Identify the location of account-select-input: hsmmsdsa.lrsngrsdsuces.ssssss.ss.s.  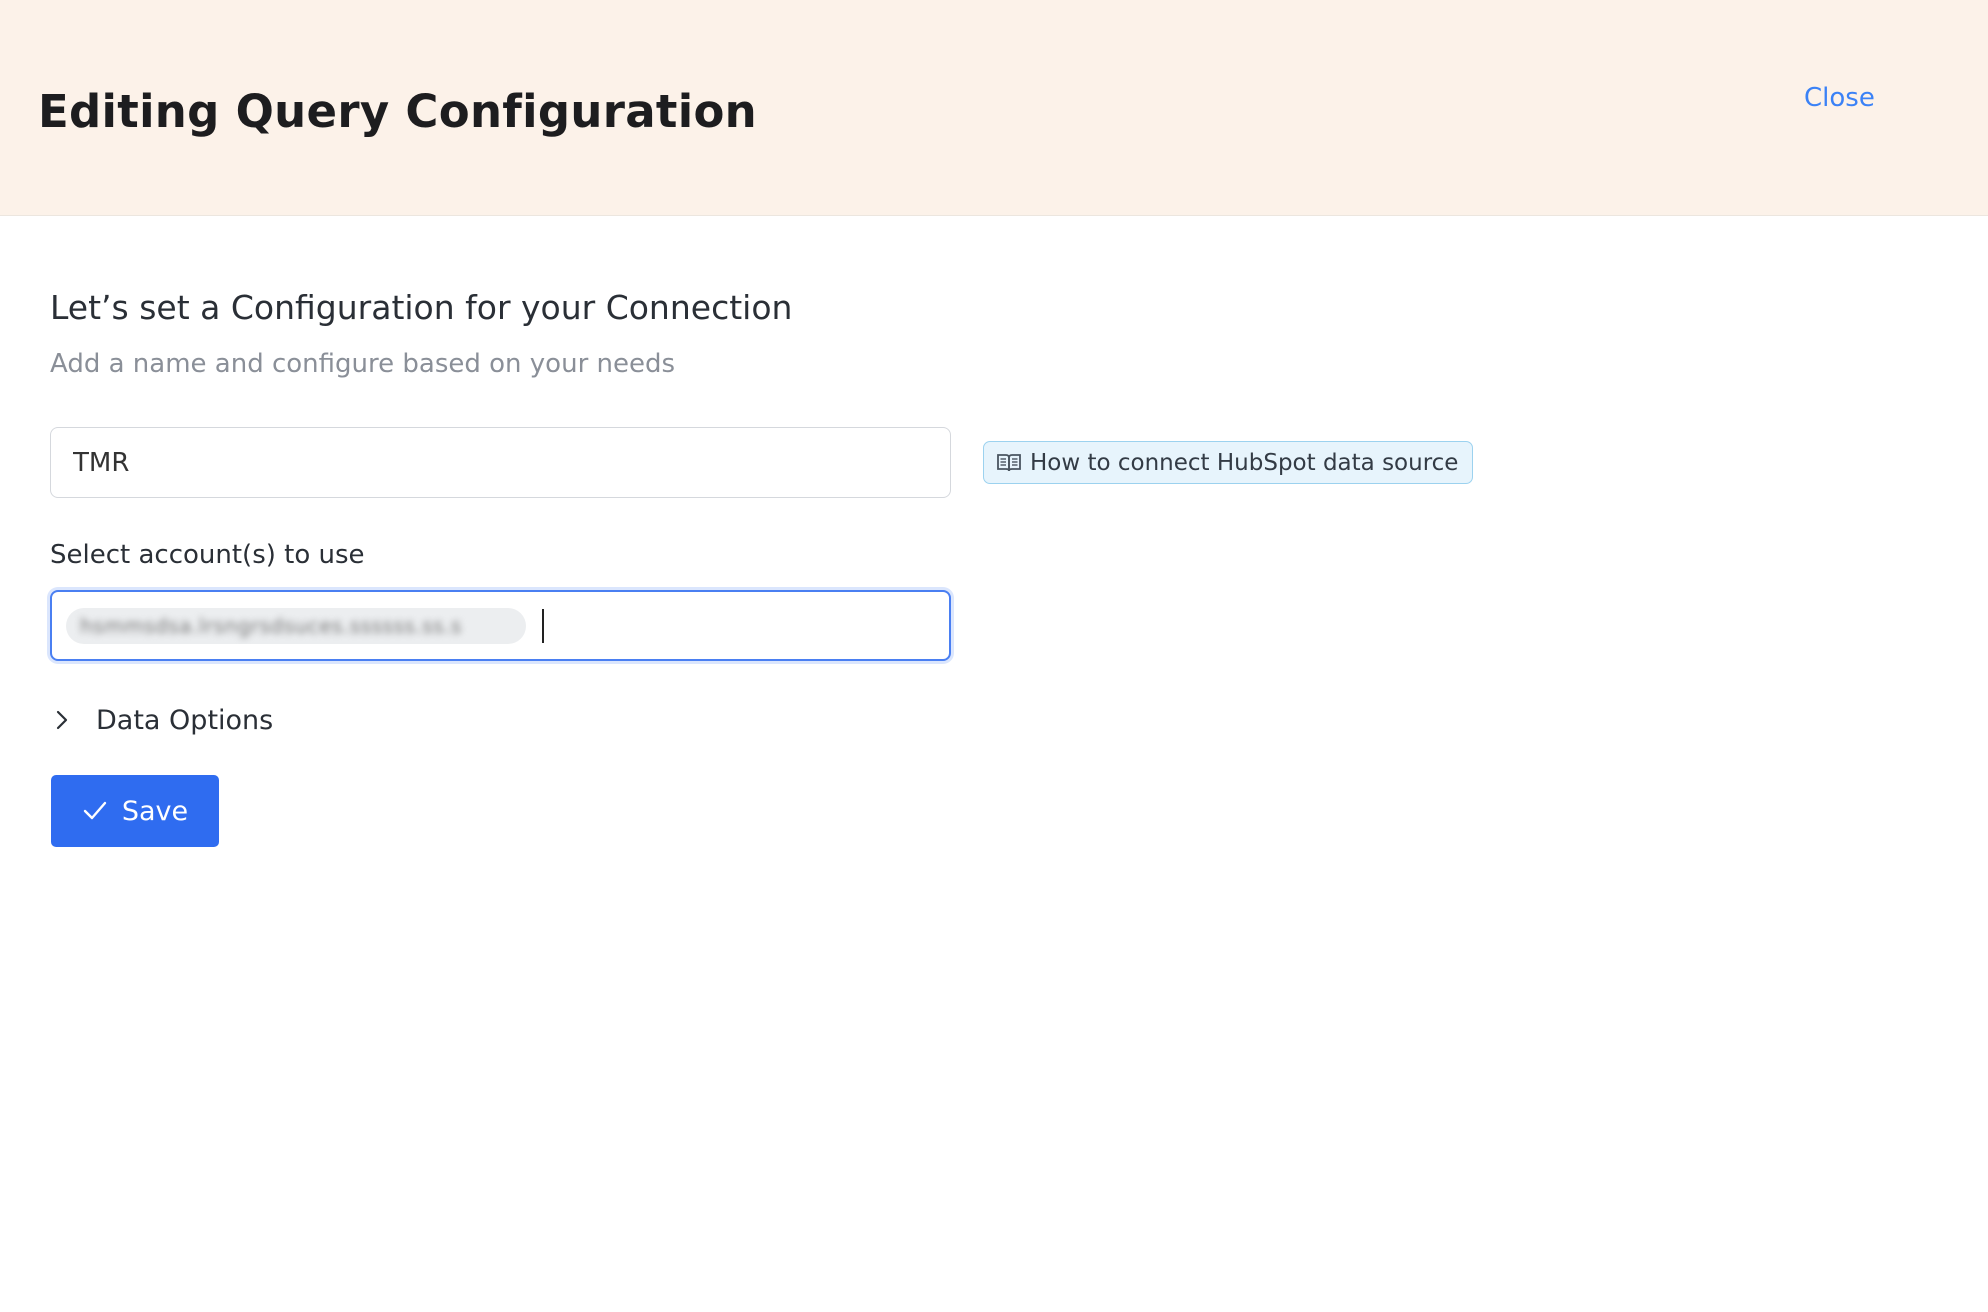
(500, 625).